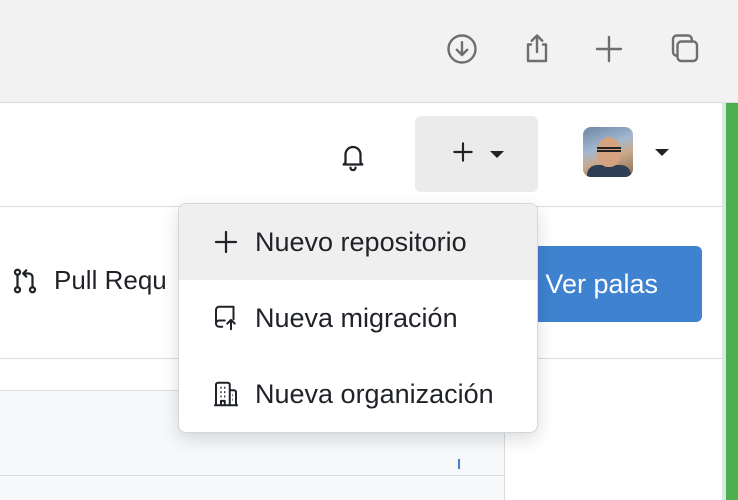 This screenshot has height=500, width=738. I want to click on view-boards-button: Ver palas, so click(606, 284).